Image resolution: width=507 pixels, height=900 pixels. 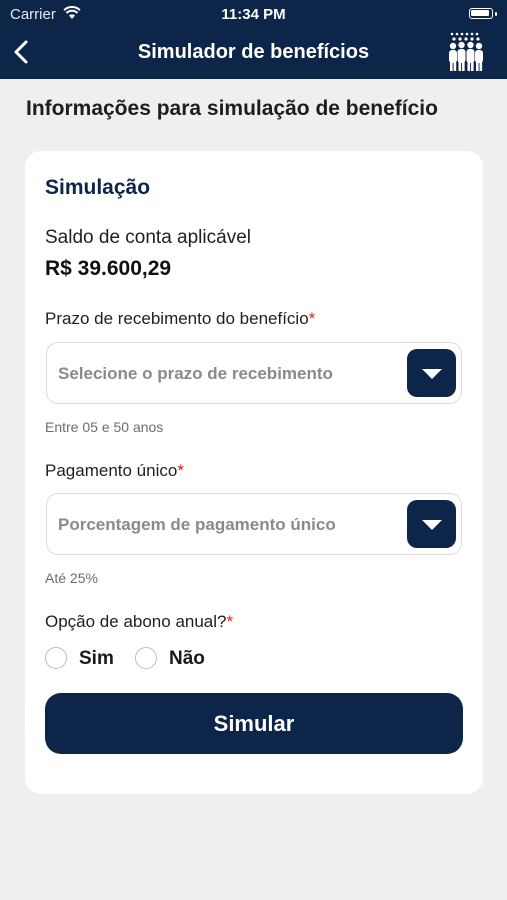 I want to click on term-select-placeholder: Selecione o prazo de recebimento, so click(x=195, y=373).